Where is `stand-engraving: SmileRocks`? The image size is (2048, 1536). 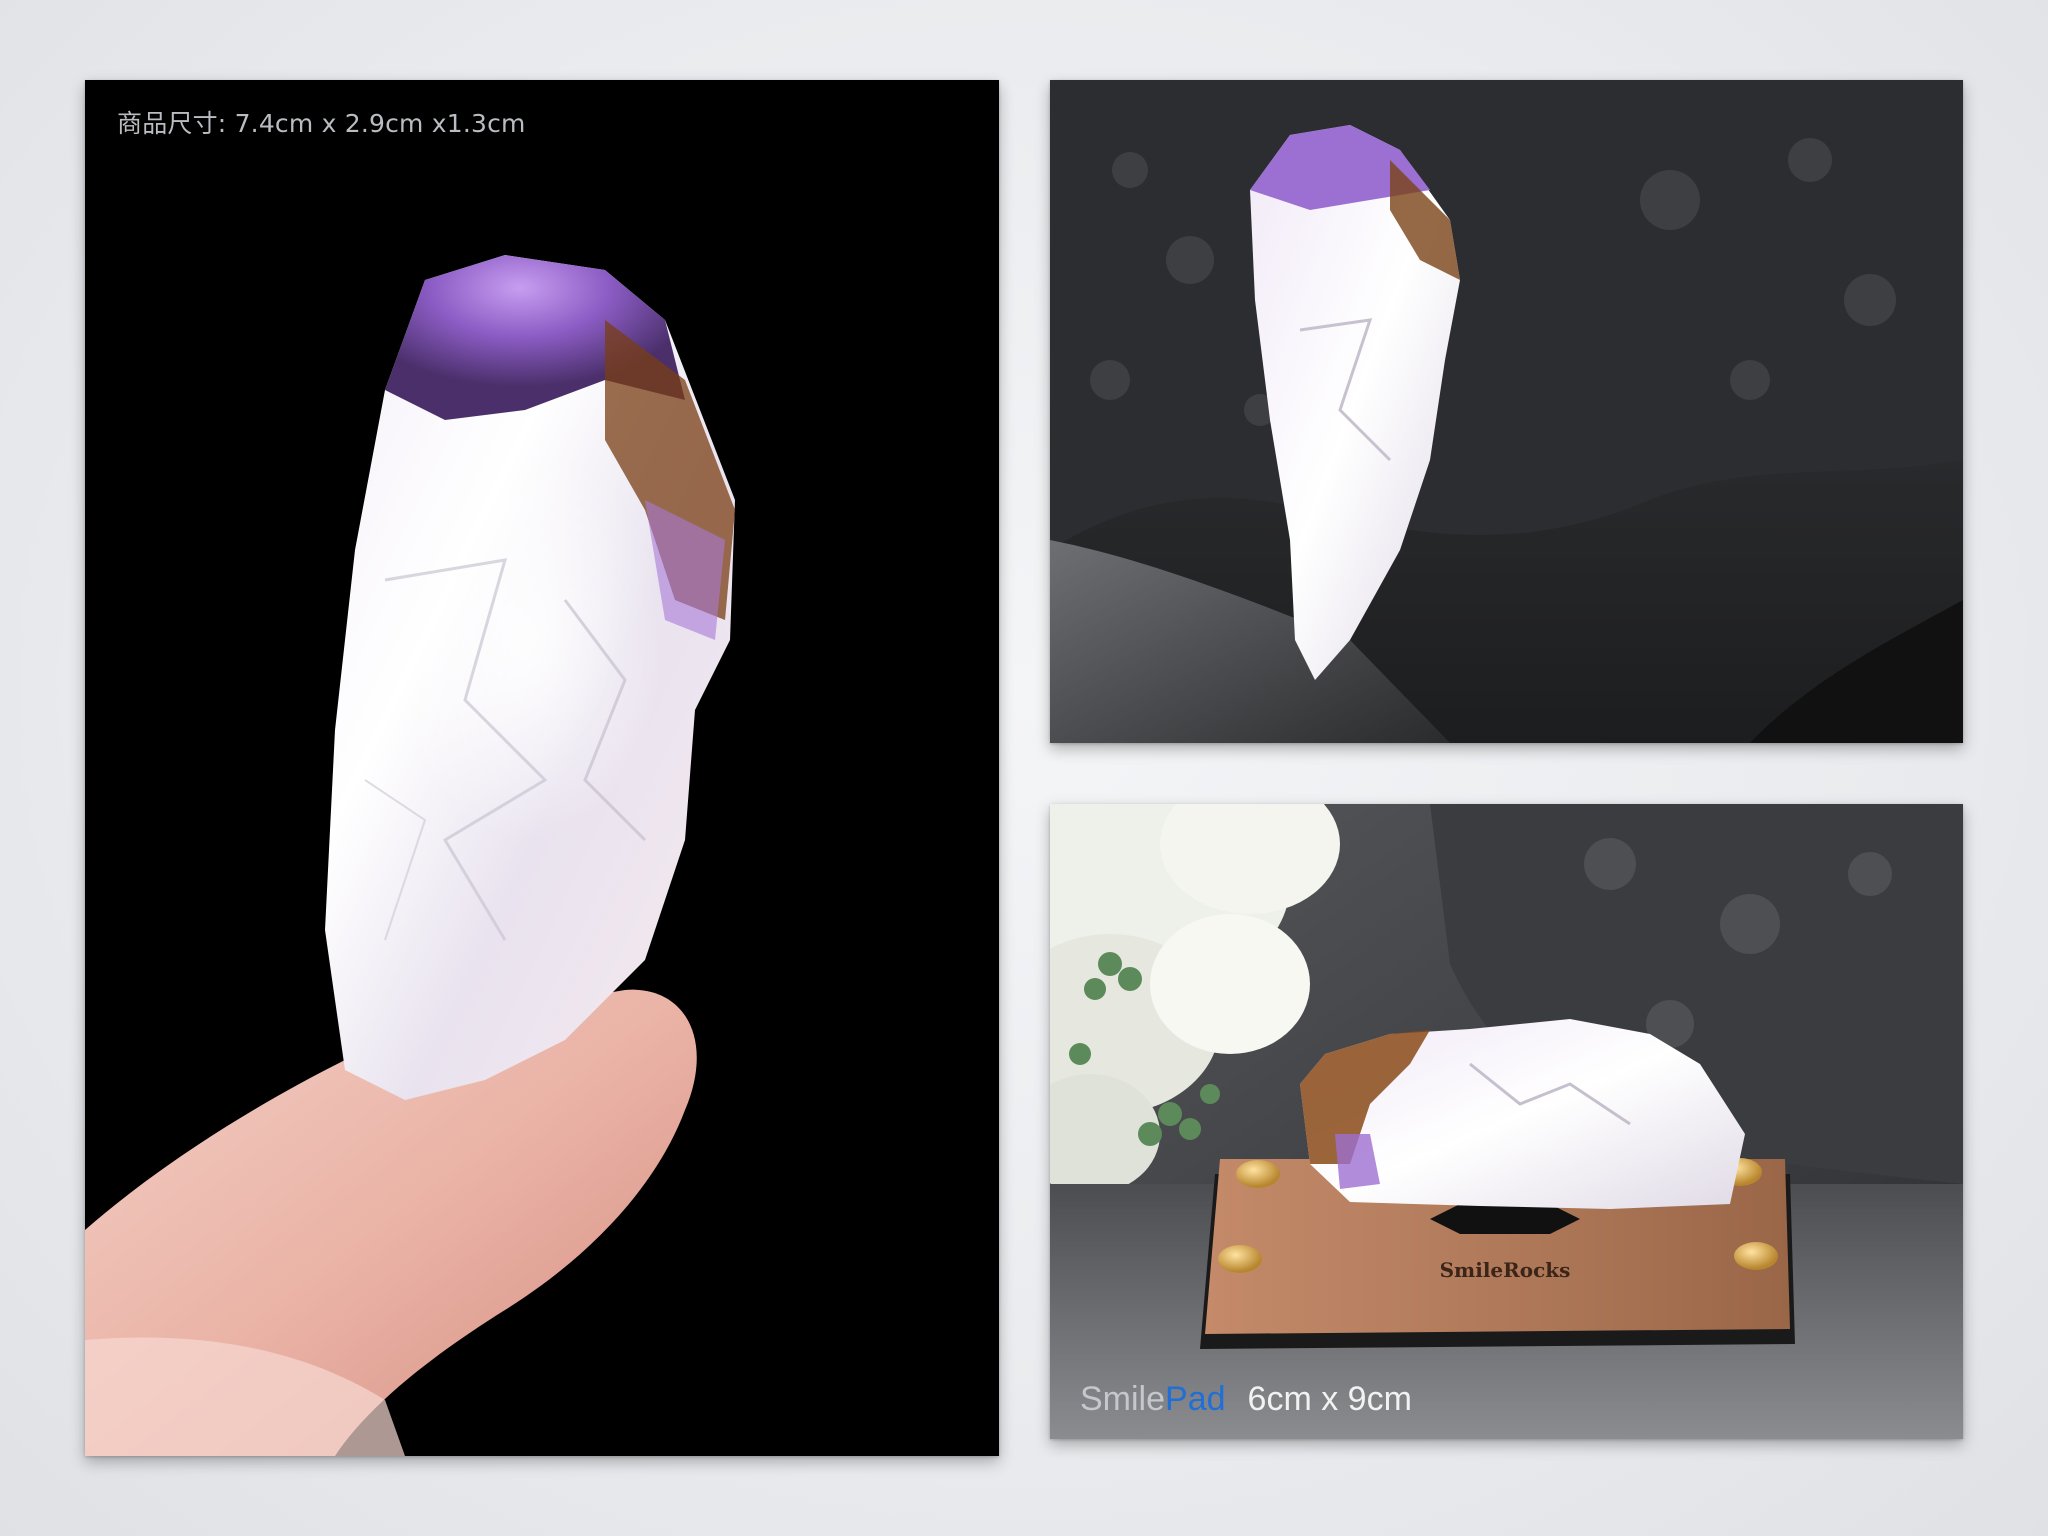 stand-engraving: SmileRocks is located at coordinates (1505, 1270).